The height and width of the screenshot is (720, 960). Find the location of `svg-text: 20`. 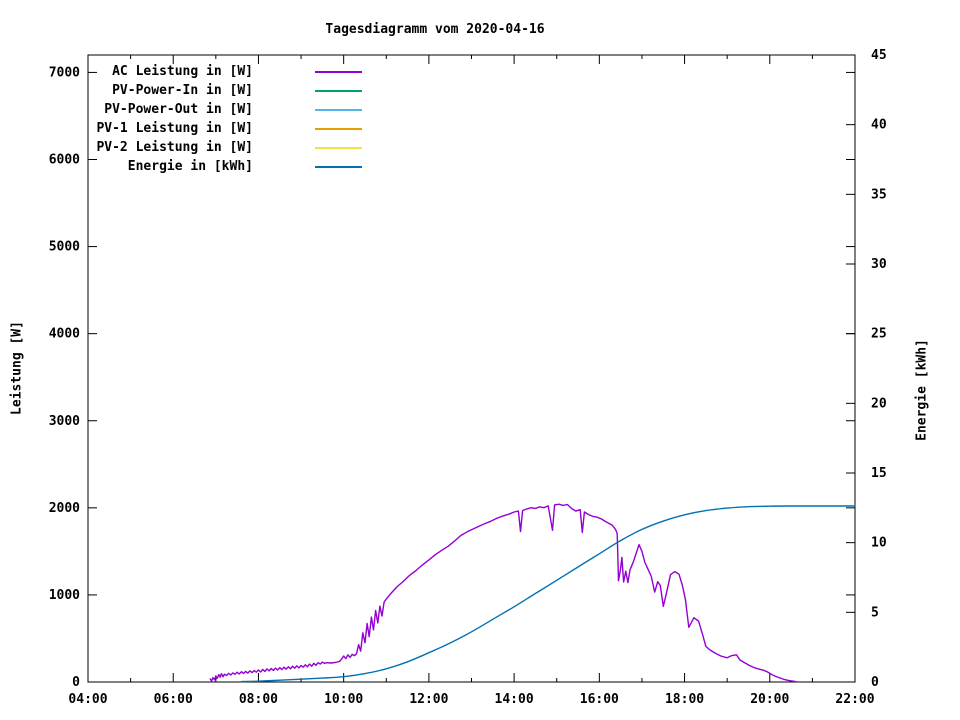

svg-text: 20 is located at coordinates (879, 403).